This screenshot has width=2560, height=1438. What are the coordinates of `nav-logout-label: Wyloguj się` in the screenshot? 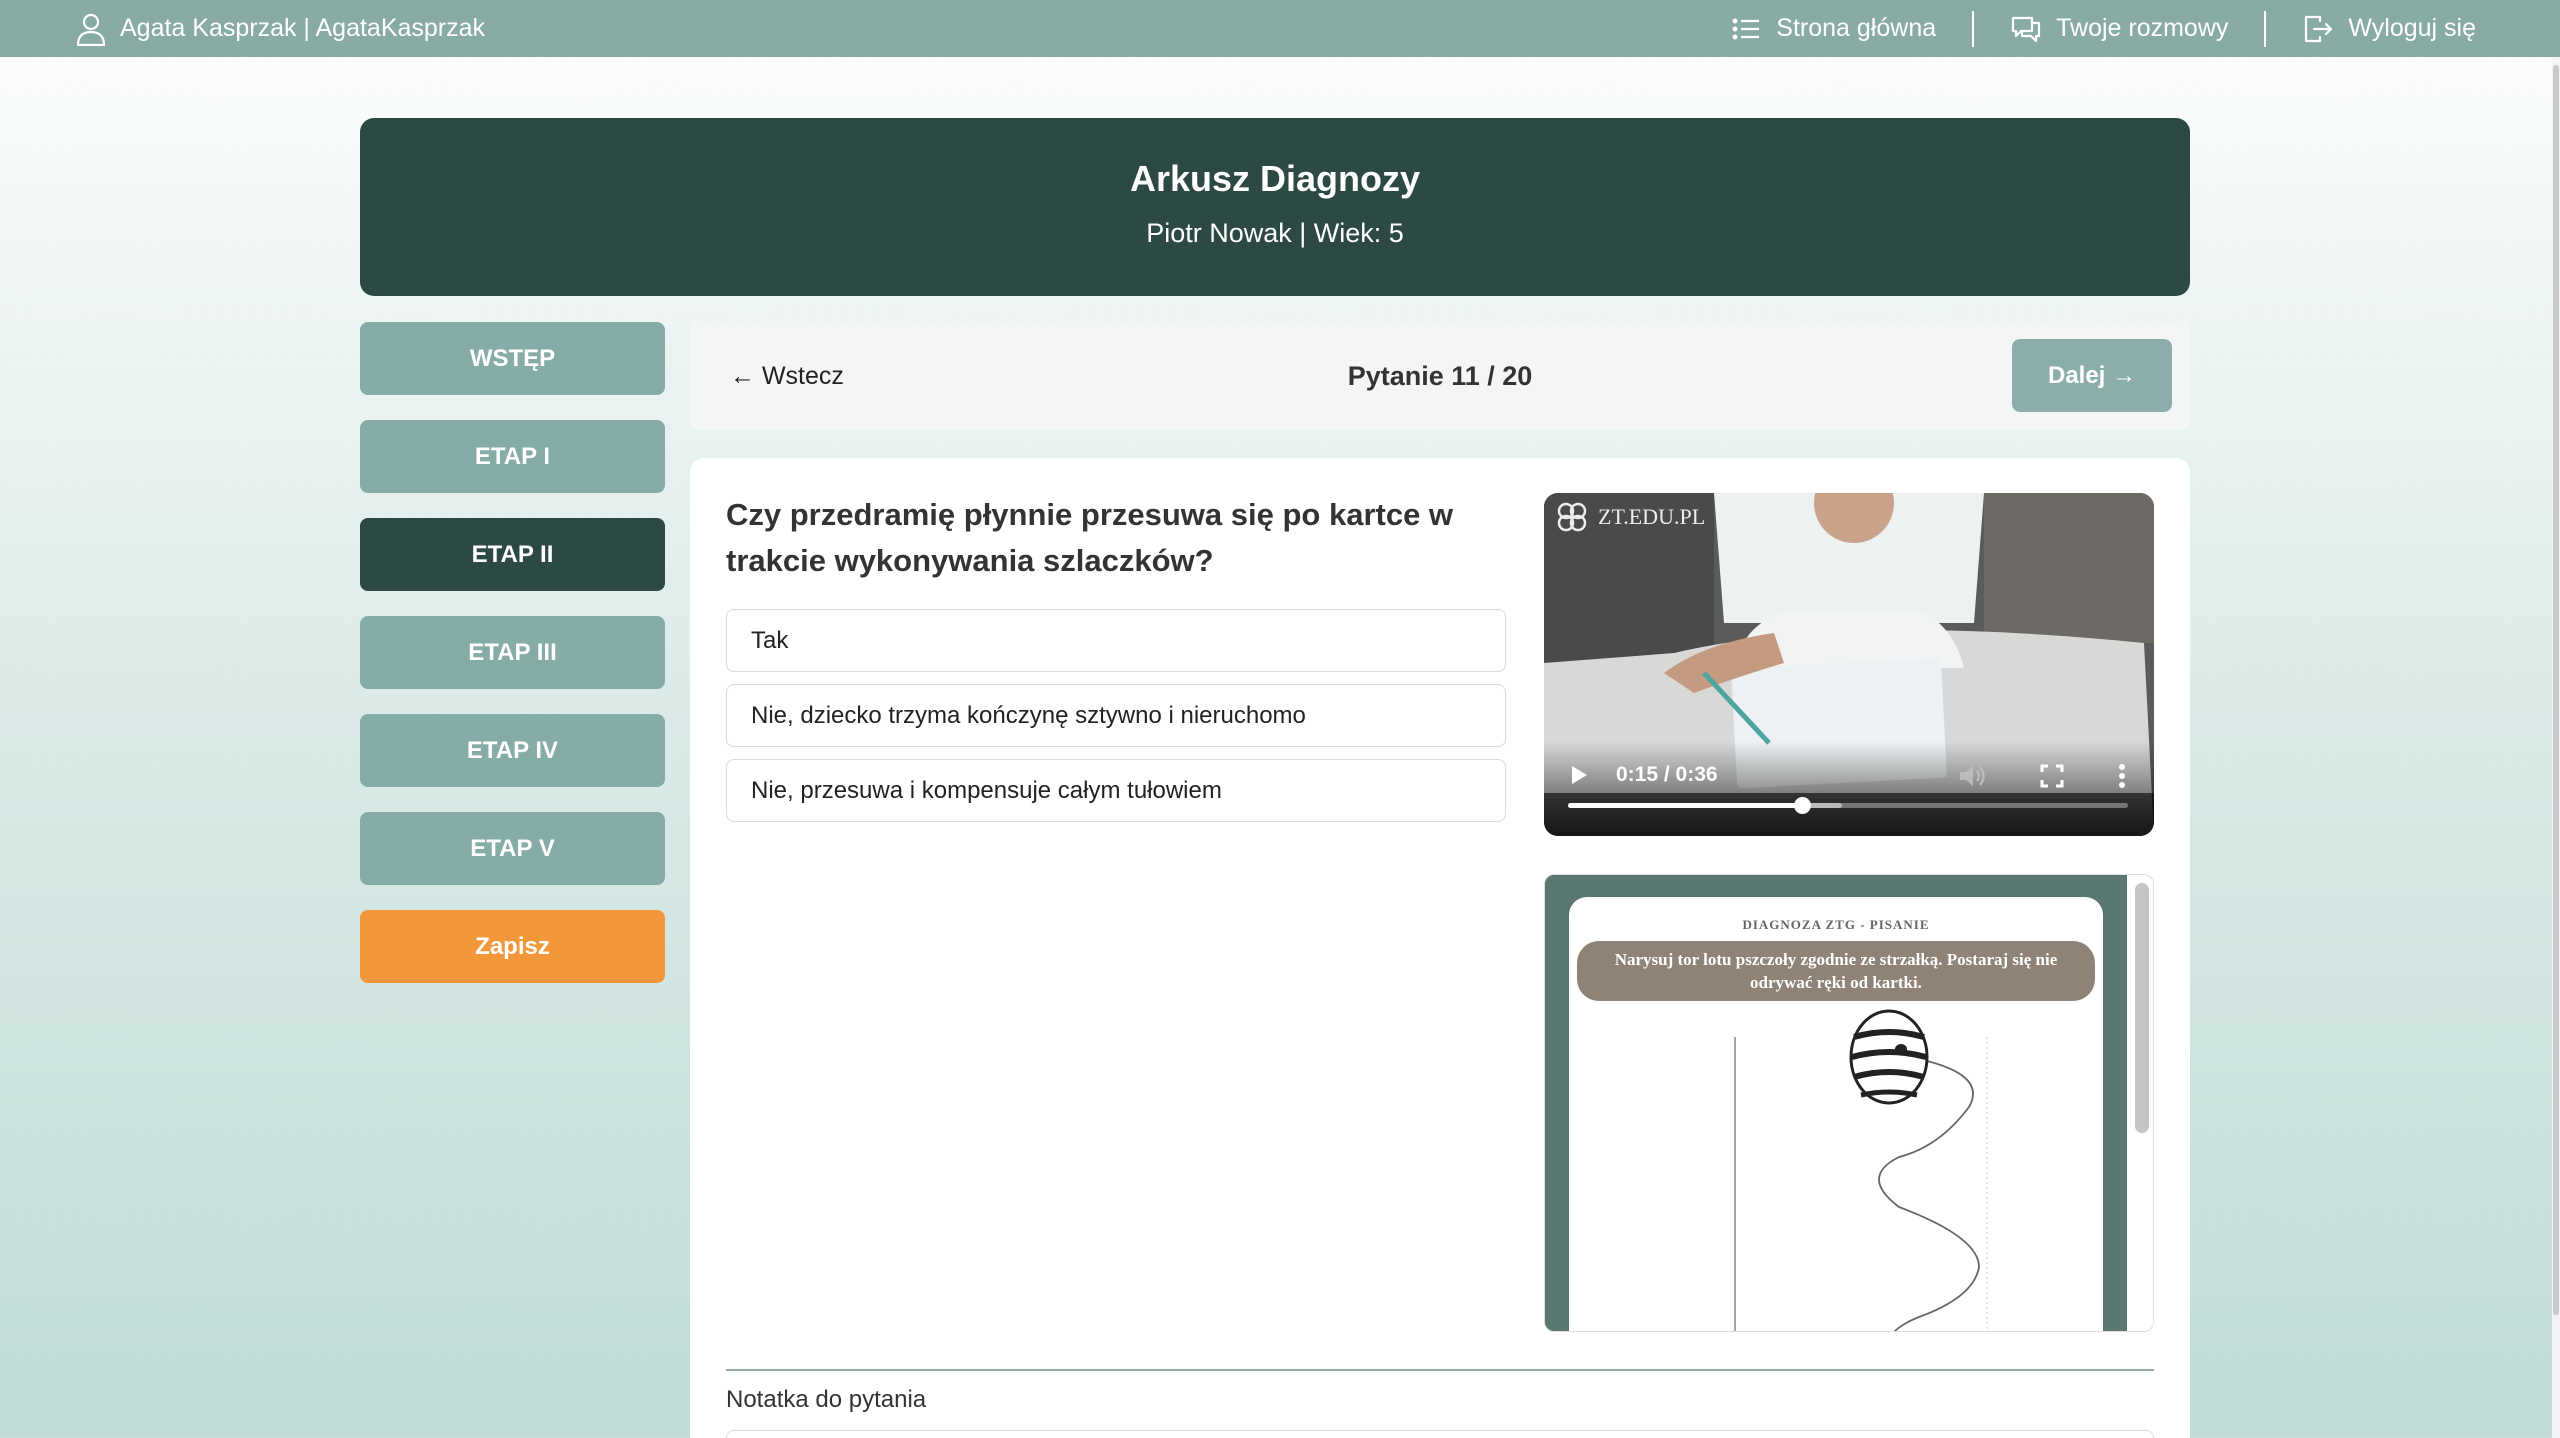 It's located at (2412, 28).